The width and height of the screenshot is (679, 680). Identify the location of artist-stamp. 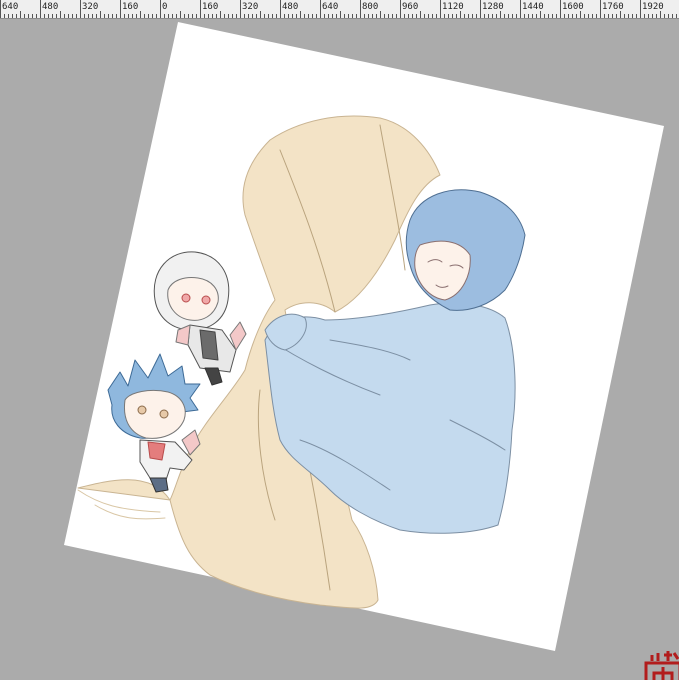
(661, 665).